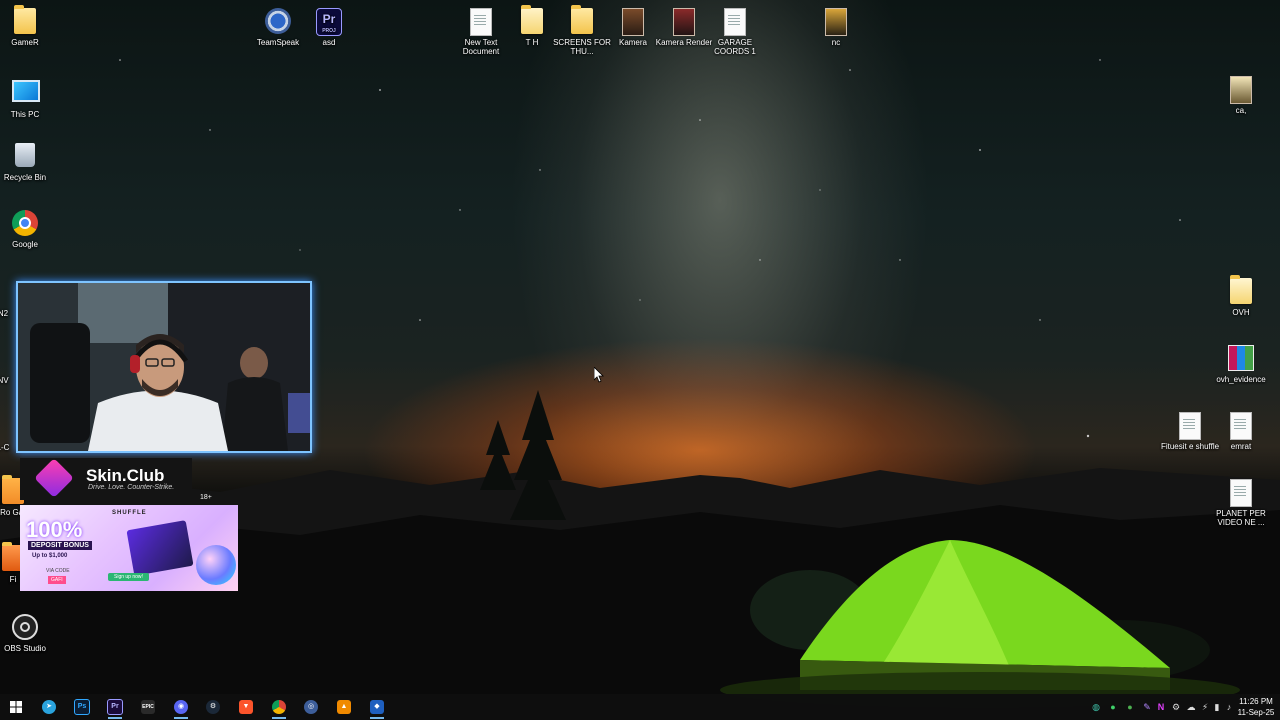 The width and height of the screenshot is (1280, 720). Describe the element at coordinates (25, 648) in the screenshot. I see `desktop-icon-label: OBS Studio` at that location.